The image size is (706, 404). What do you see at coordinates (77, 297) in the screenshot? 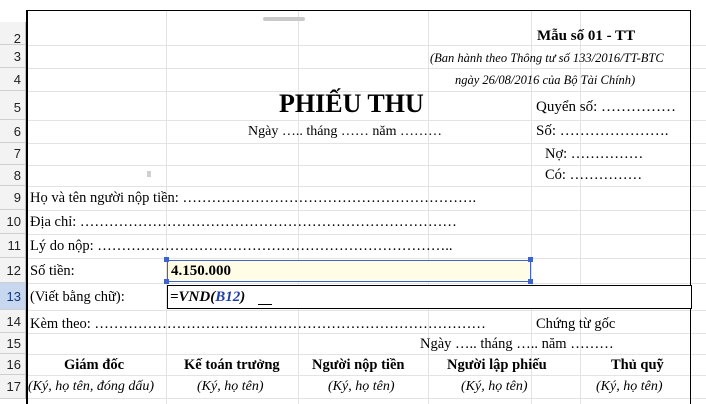
I see `amount-in-words-label: (Viết bằng chữ):` at bounding box center [77, 297].